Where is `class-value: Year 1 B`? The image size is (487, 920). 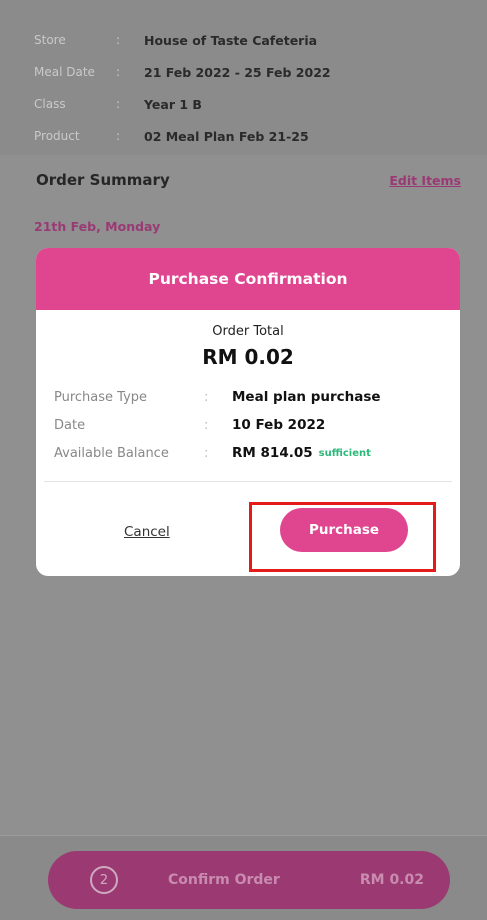 class-value: Year 1 B is located at coordinates (173, 104).